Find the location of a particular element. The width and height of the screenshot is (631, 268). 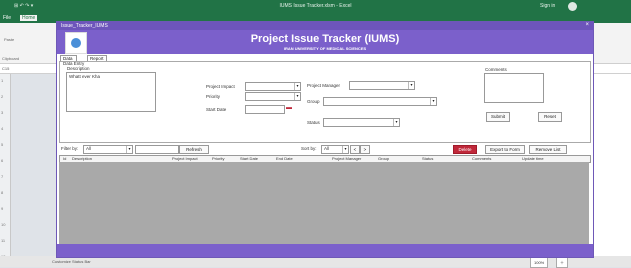

filter-by-value: All is located at coordinates (89, 148).